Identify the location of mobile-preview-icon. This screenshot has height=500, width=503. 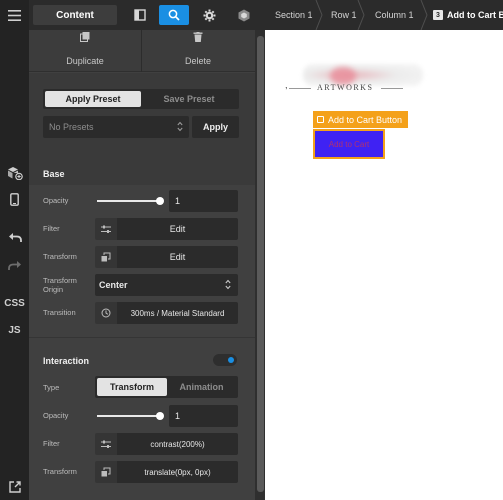
(14, 199).